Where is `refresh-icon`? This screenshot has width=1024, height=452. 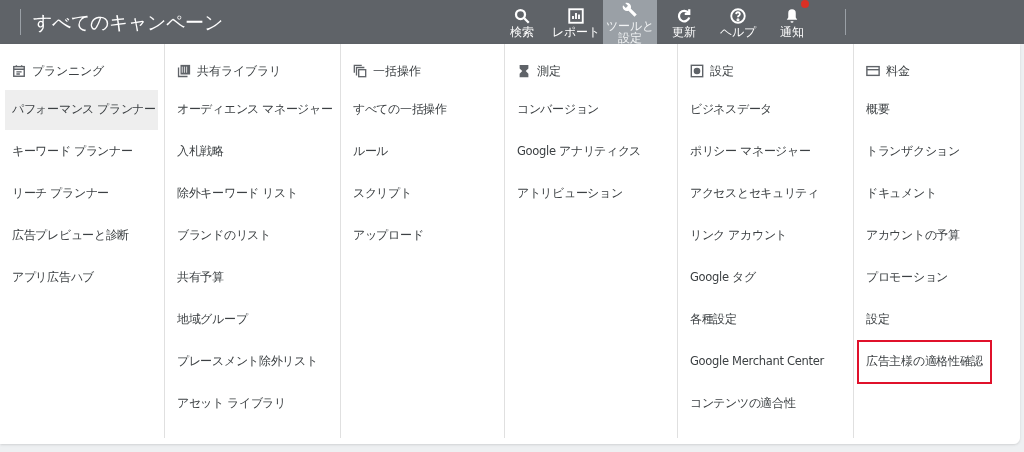
refresh-icon is located at coordinates (684, 15).